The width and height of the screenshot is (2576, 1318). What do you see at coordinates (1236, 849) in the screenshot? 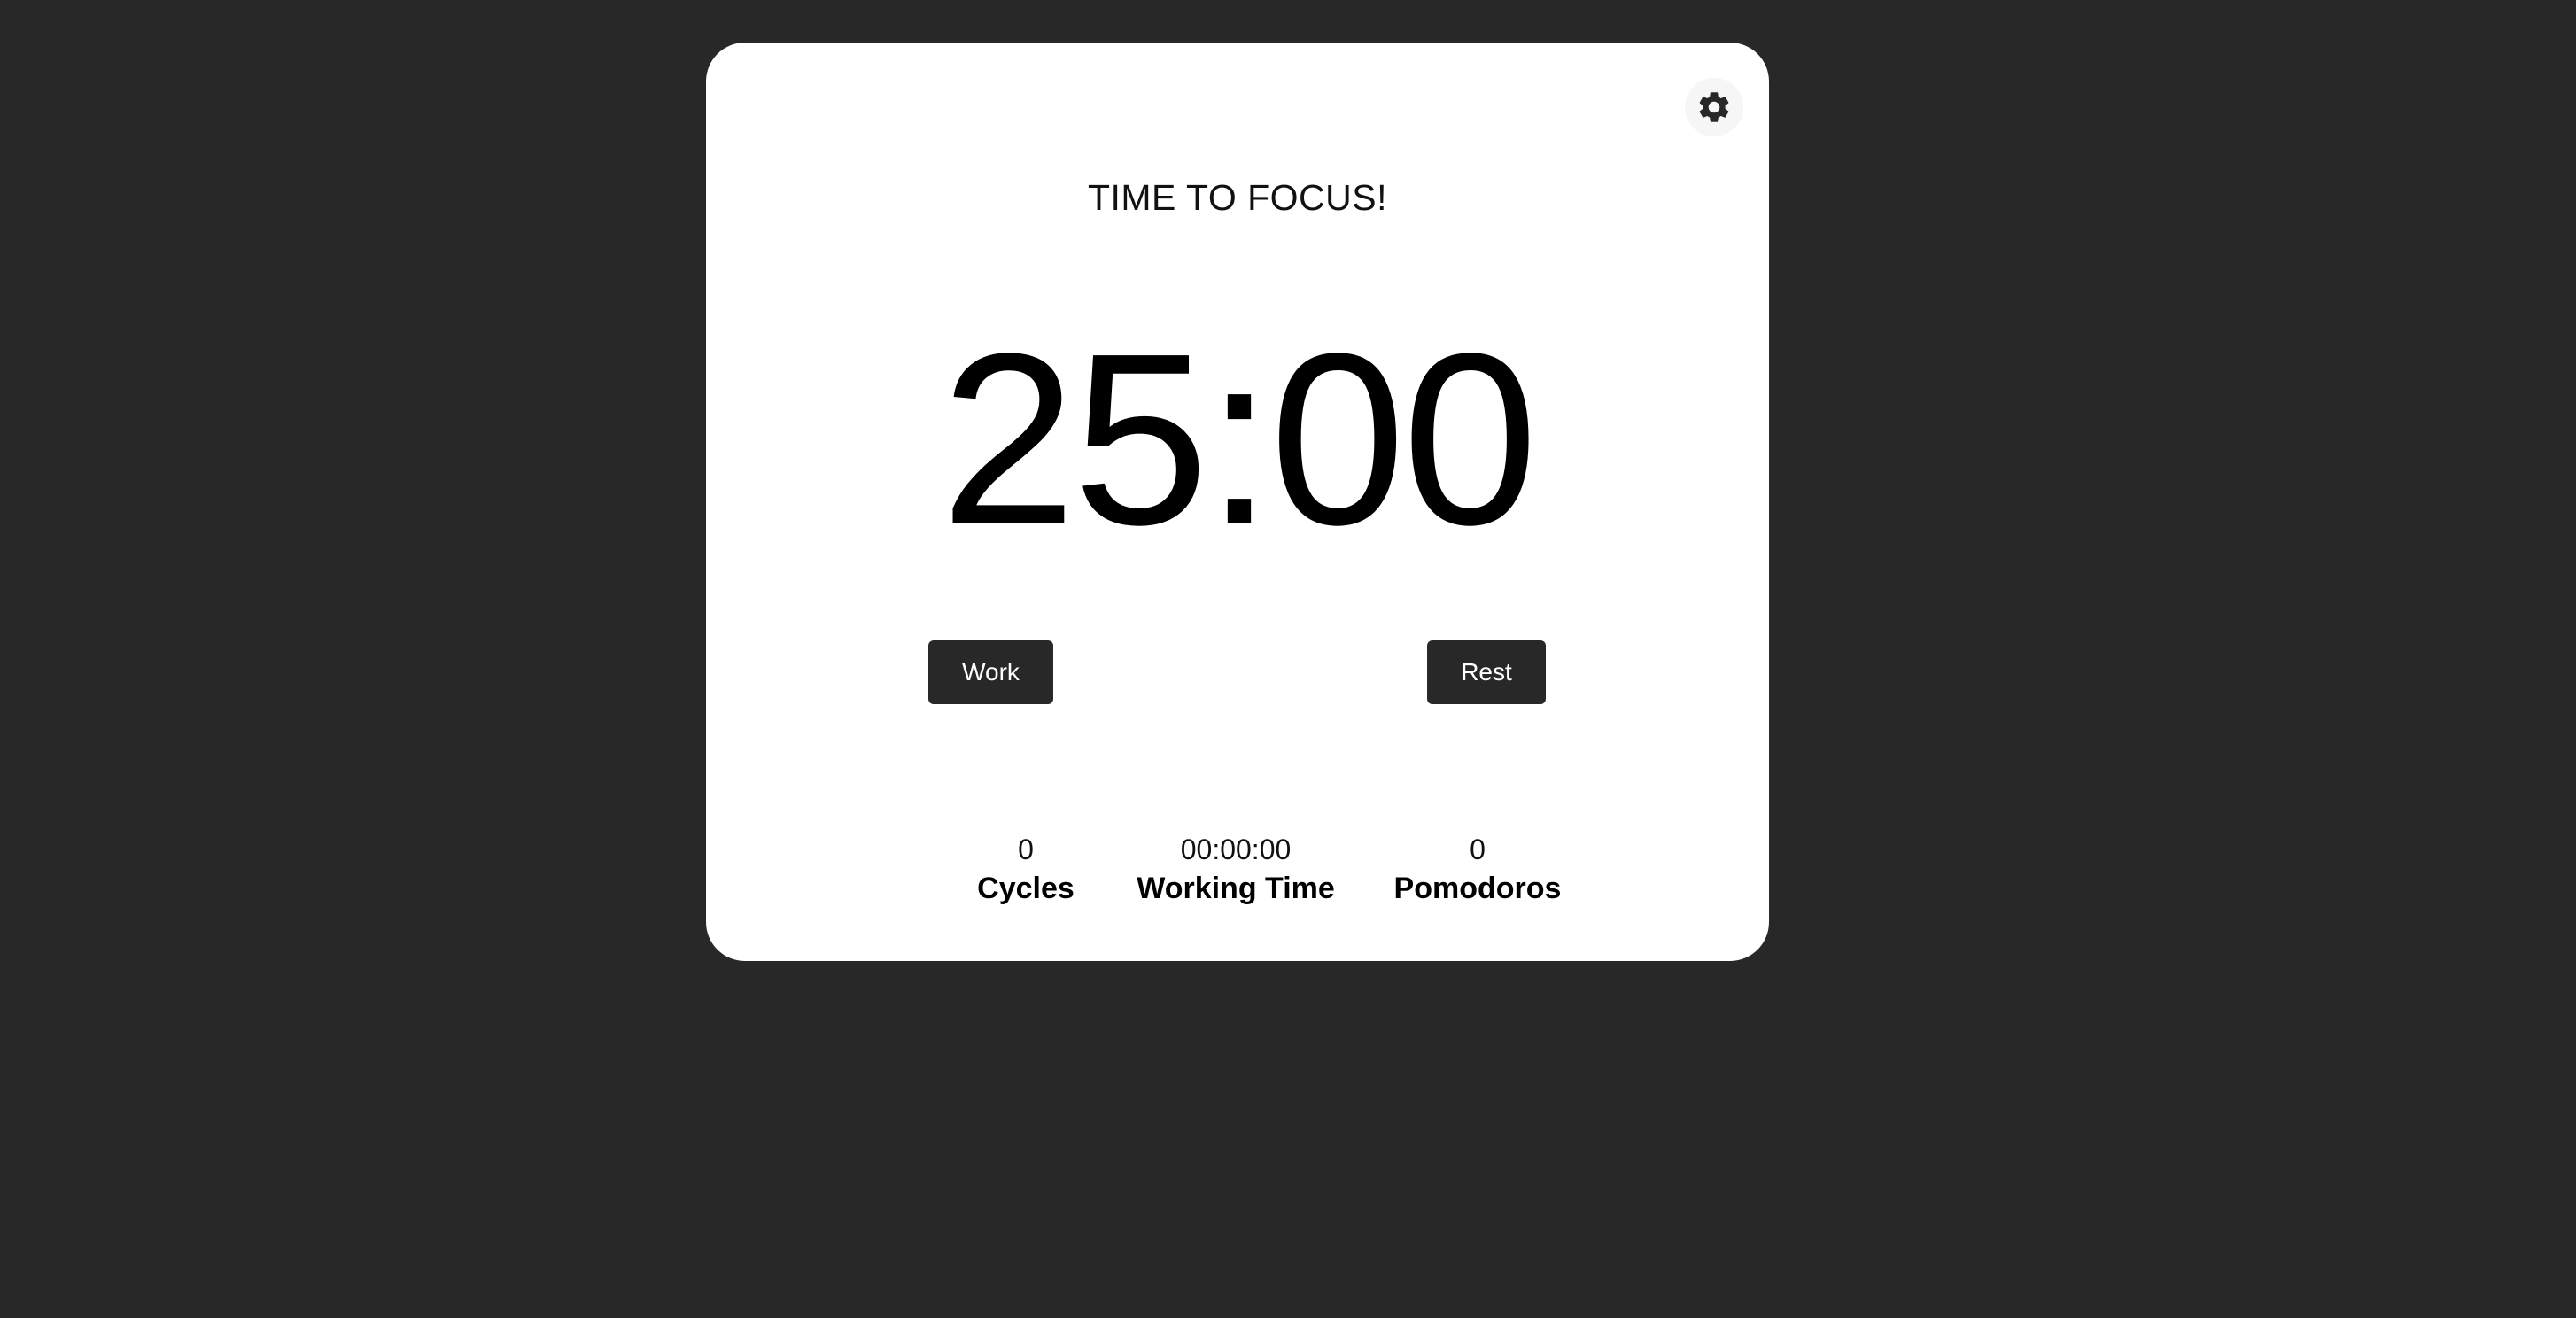
I see `working-time-value: 00:00:00` at bounding box center [1236, 849].